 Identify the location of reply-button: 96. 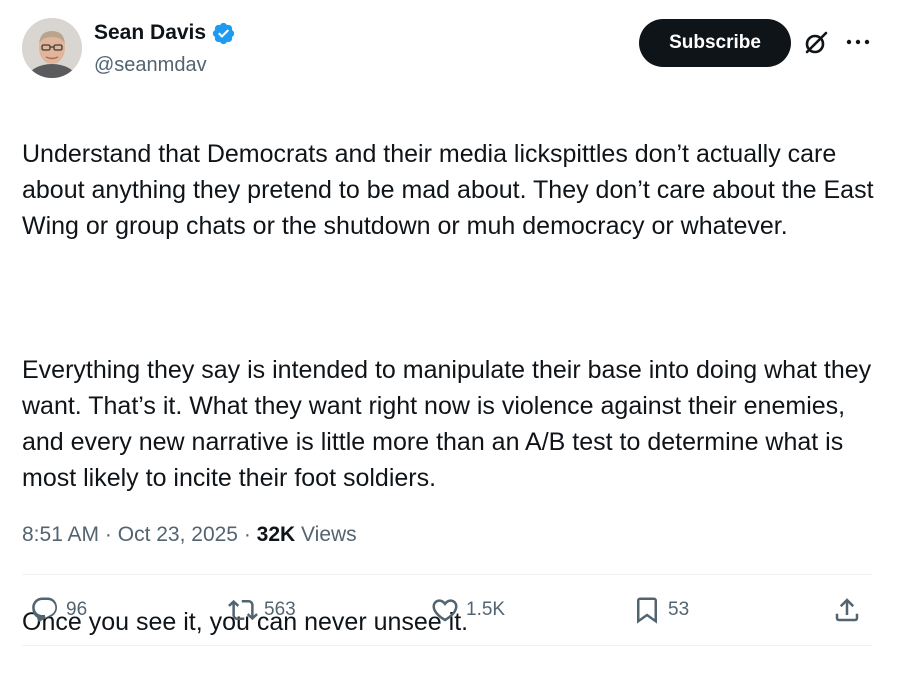
(58, 610).